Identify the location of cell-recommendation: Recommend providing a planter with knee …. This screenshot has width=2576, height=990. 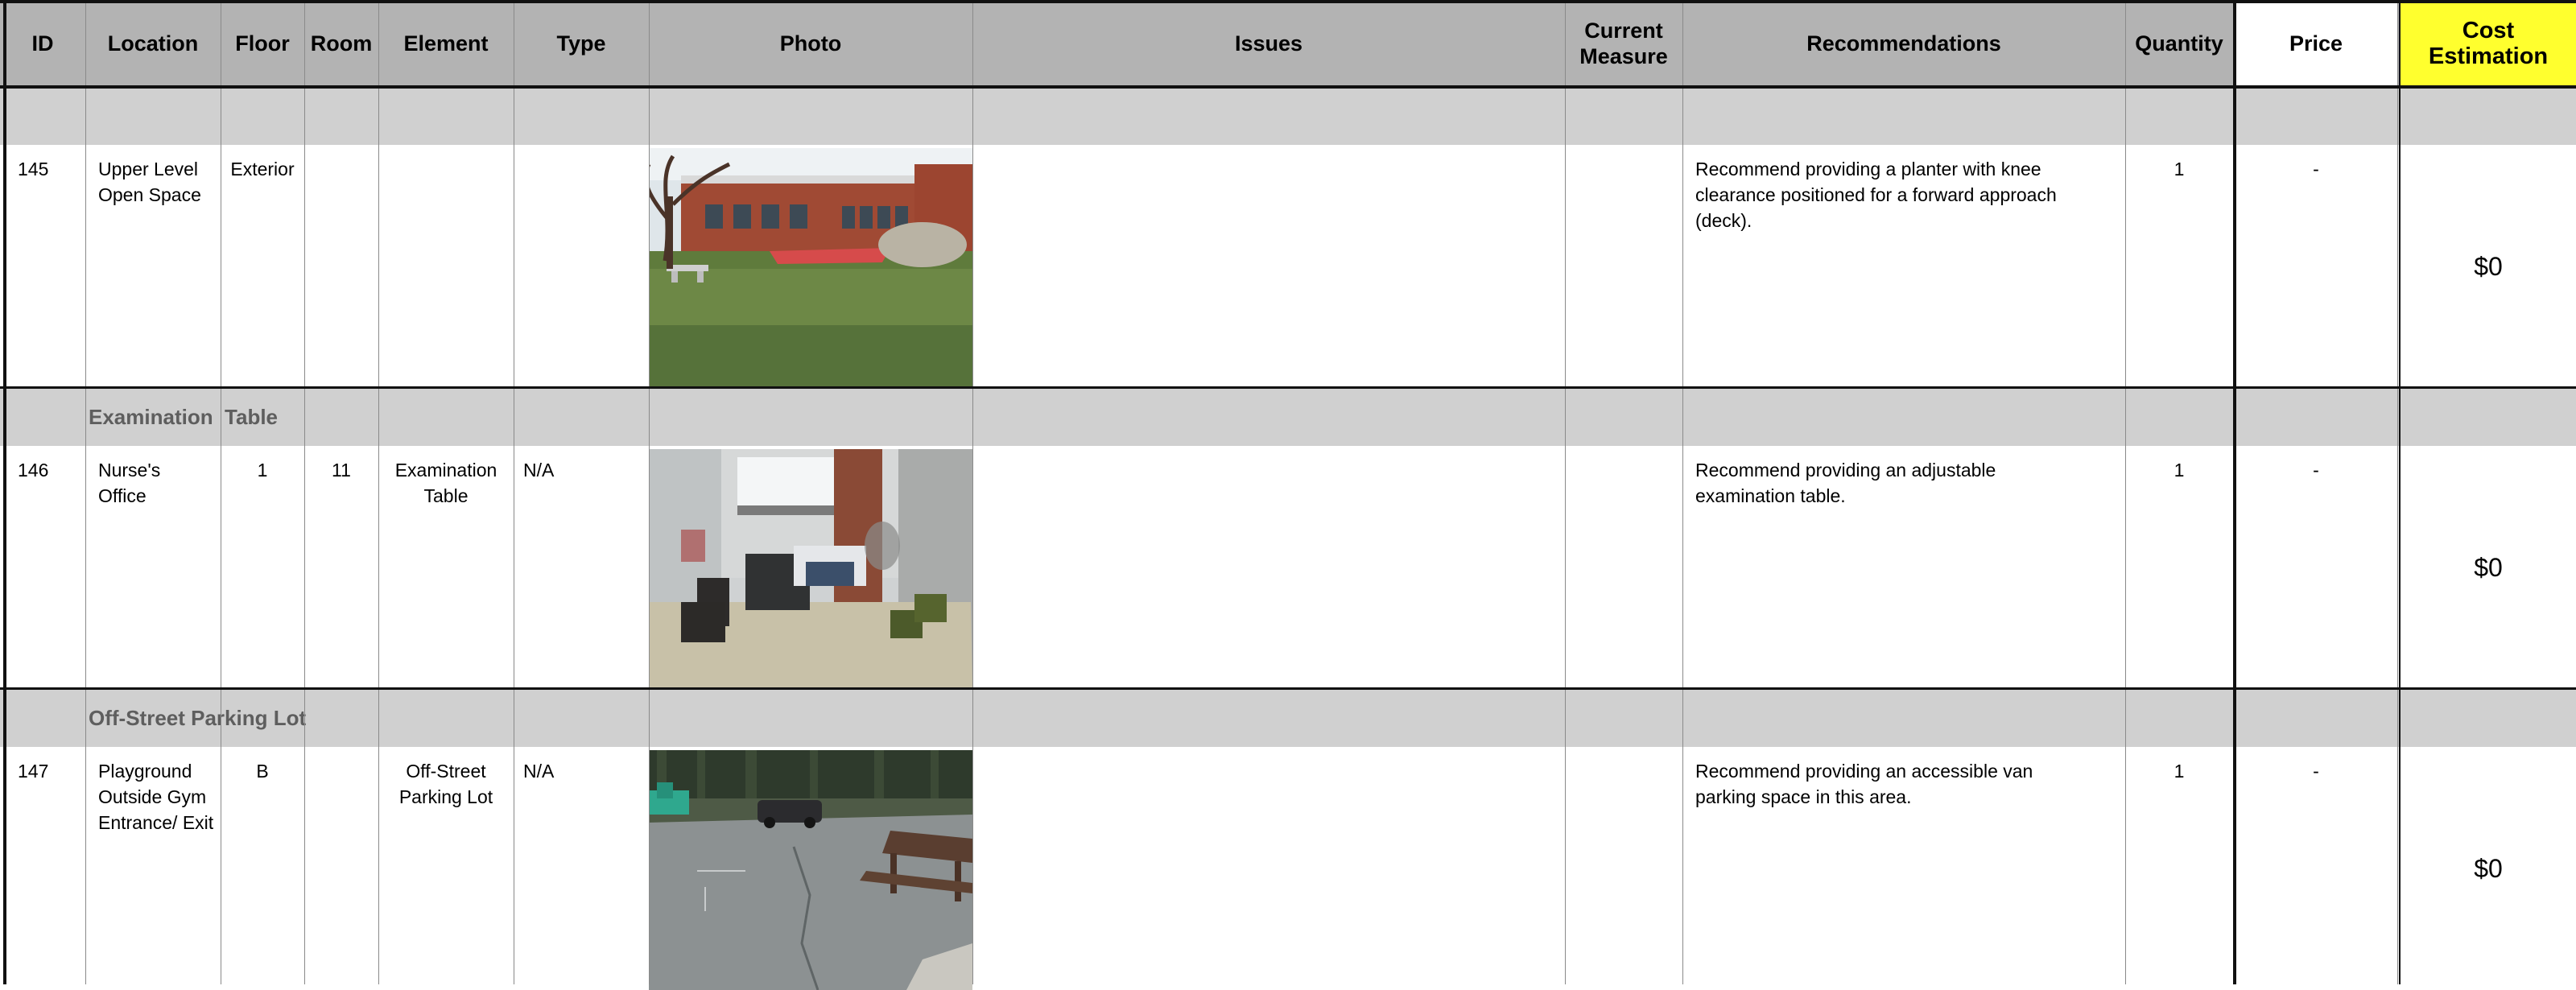
(1876, 195).